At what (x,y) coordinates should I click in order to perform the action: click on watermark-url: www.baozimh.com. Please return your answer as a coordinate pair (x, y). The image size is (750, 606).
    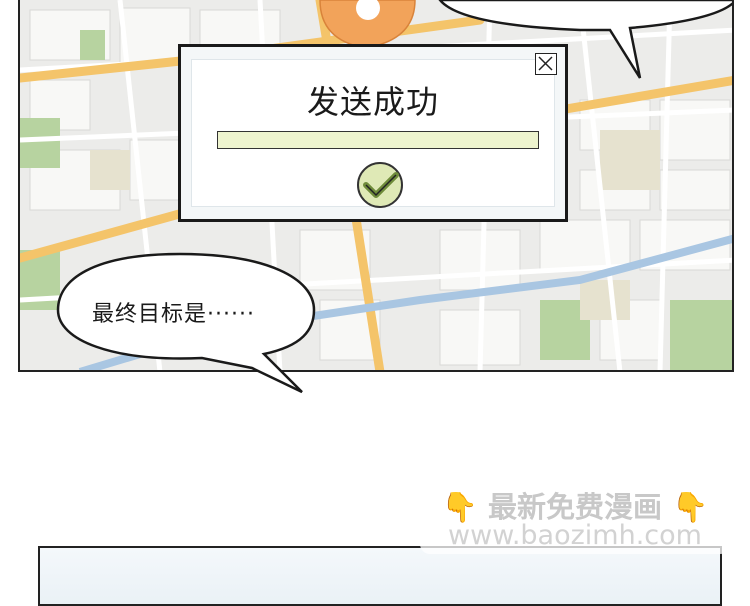
    Looking at the image, I should click on (575, 535).